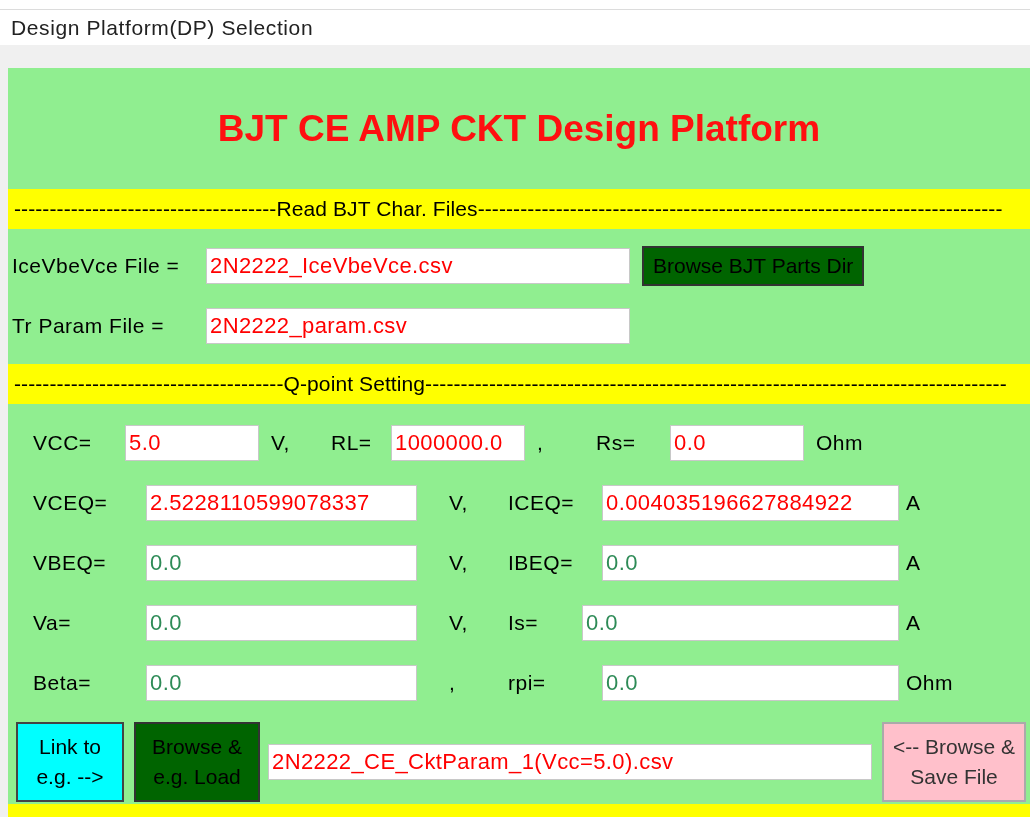 Image resolution: width=1030 pixels, height=817 pixels. What do you see at coordinates (519, 128) in the screenshot?
I see `heading: BJT CE AMP CKT Design Platform` at bounding box center [519, 128].